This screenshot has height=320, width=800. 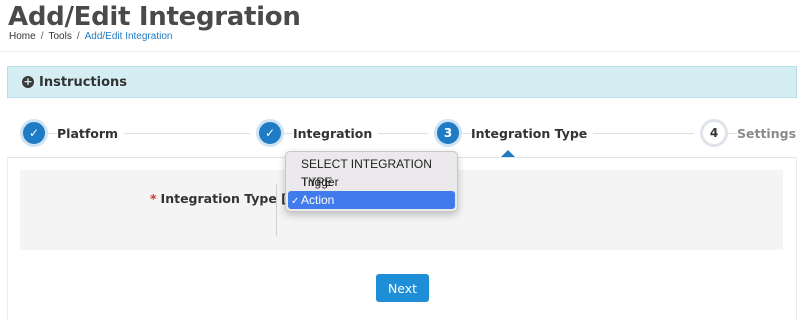 I want to click on integration-type-label: * Integration Type [?], so click(x=225, y=198).